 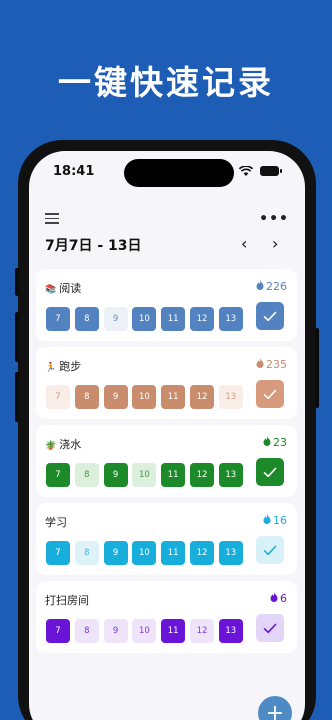 I want to click on top-bar: •••, so click(x=167, y=219).